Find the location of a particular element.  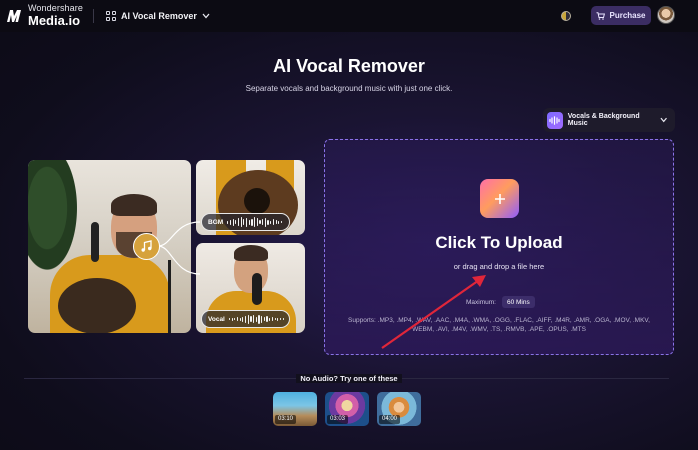

samples-heading-text: No Audio? Try one of these is located at coordinates (349, 378).